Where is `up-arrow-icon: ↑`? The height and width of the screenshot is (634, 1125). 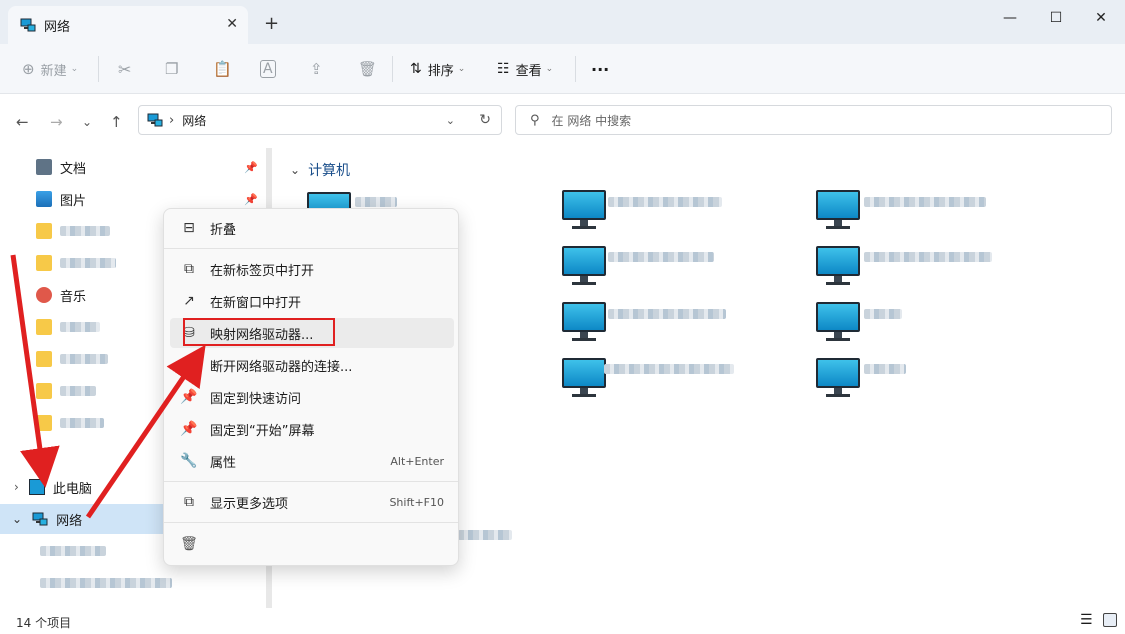 up-arrow-icon: ↑ is located at coordinates (116, 122).